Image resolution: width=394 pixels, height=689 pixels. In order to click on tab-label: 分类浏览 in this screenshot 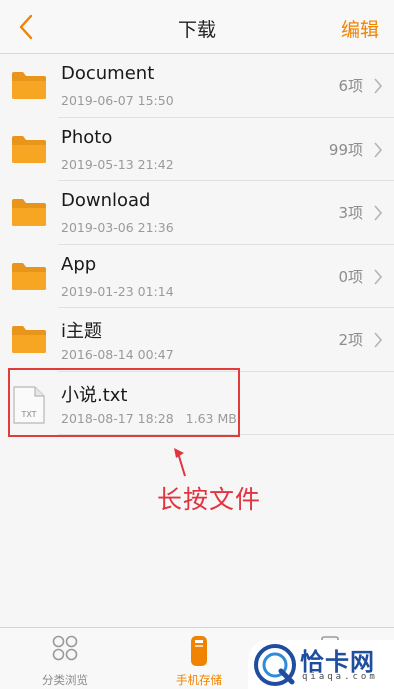, I will do `click(65, 680)`.